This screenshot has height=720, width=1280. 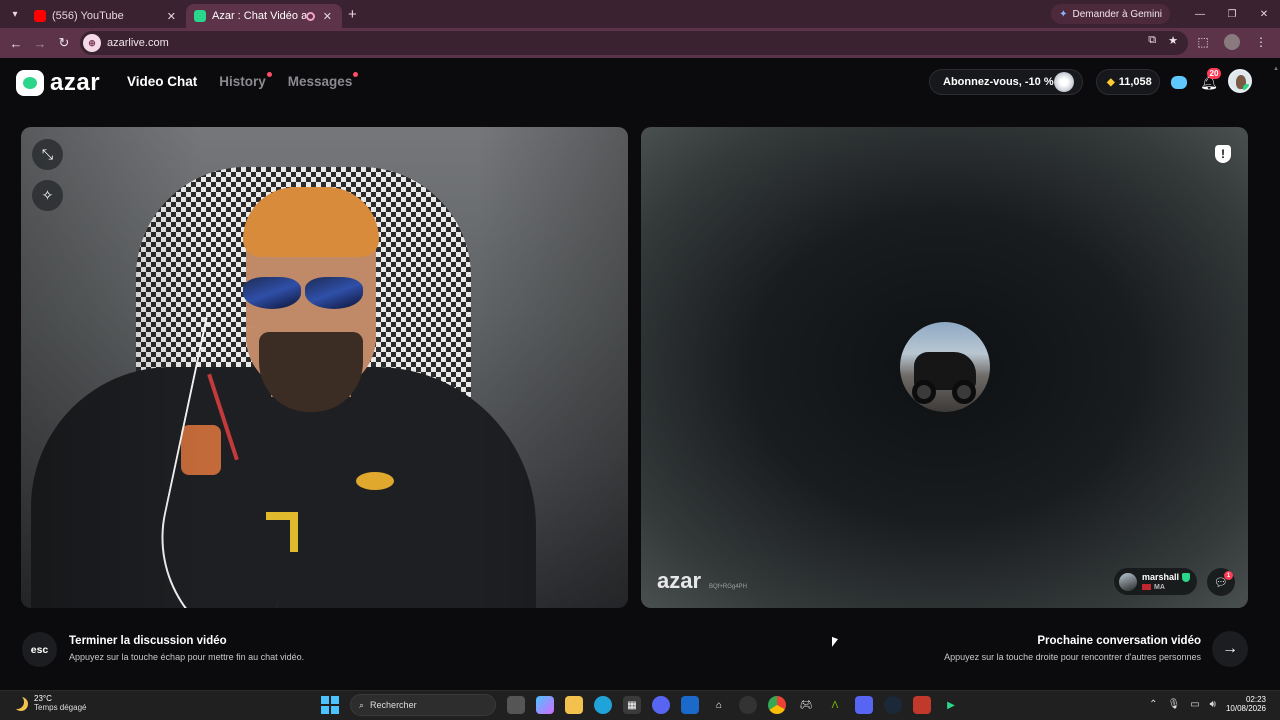 What do you see at coordinates (1228, 575) in the screenshot?
I see `message-badge: 1` at bounding box center [1228, 575].